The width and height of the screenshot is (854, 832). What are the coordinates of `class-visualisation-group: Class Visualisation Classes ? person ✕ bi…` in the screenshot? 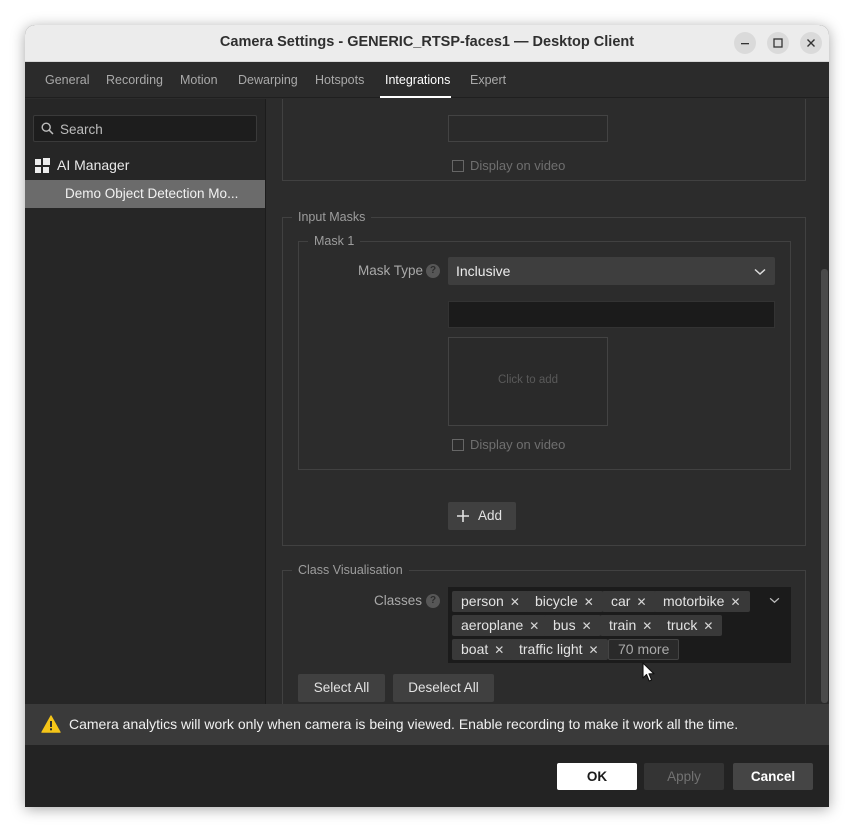 It's located at (544, 633).